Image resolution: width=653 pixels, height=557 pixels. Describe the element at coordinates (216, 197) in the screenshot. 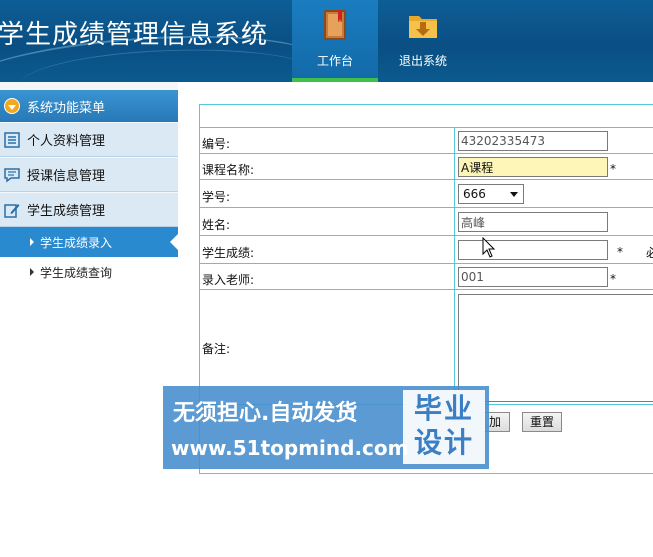

I see `field-label: 学号:` at that location.